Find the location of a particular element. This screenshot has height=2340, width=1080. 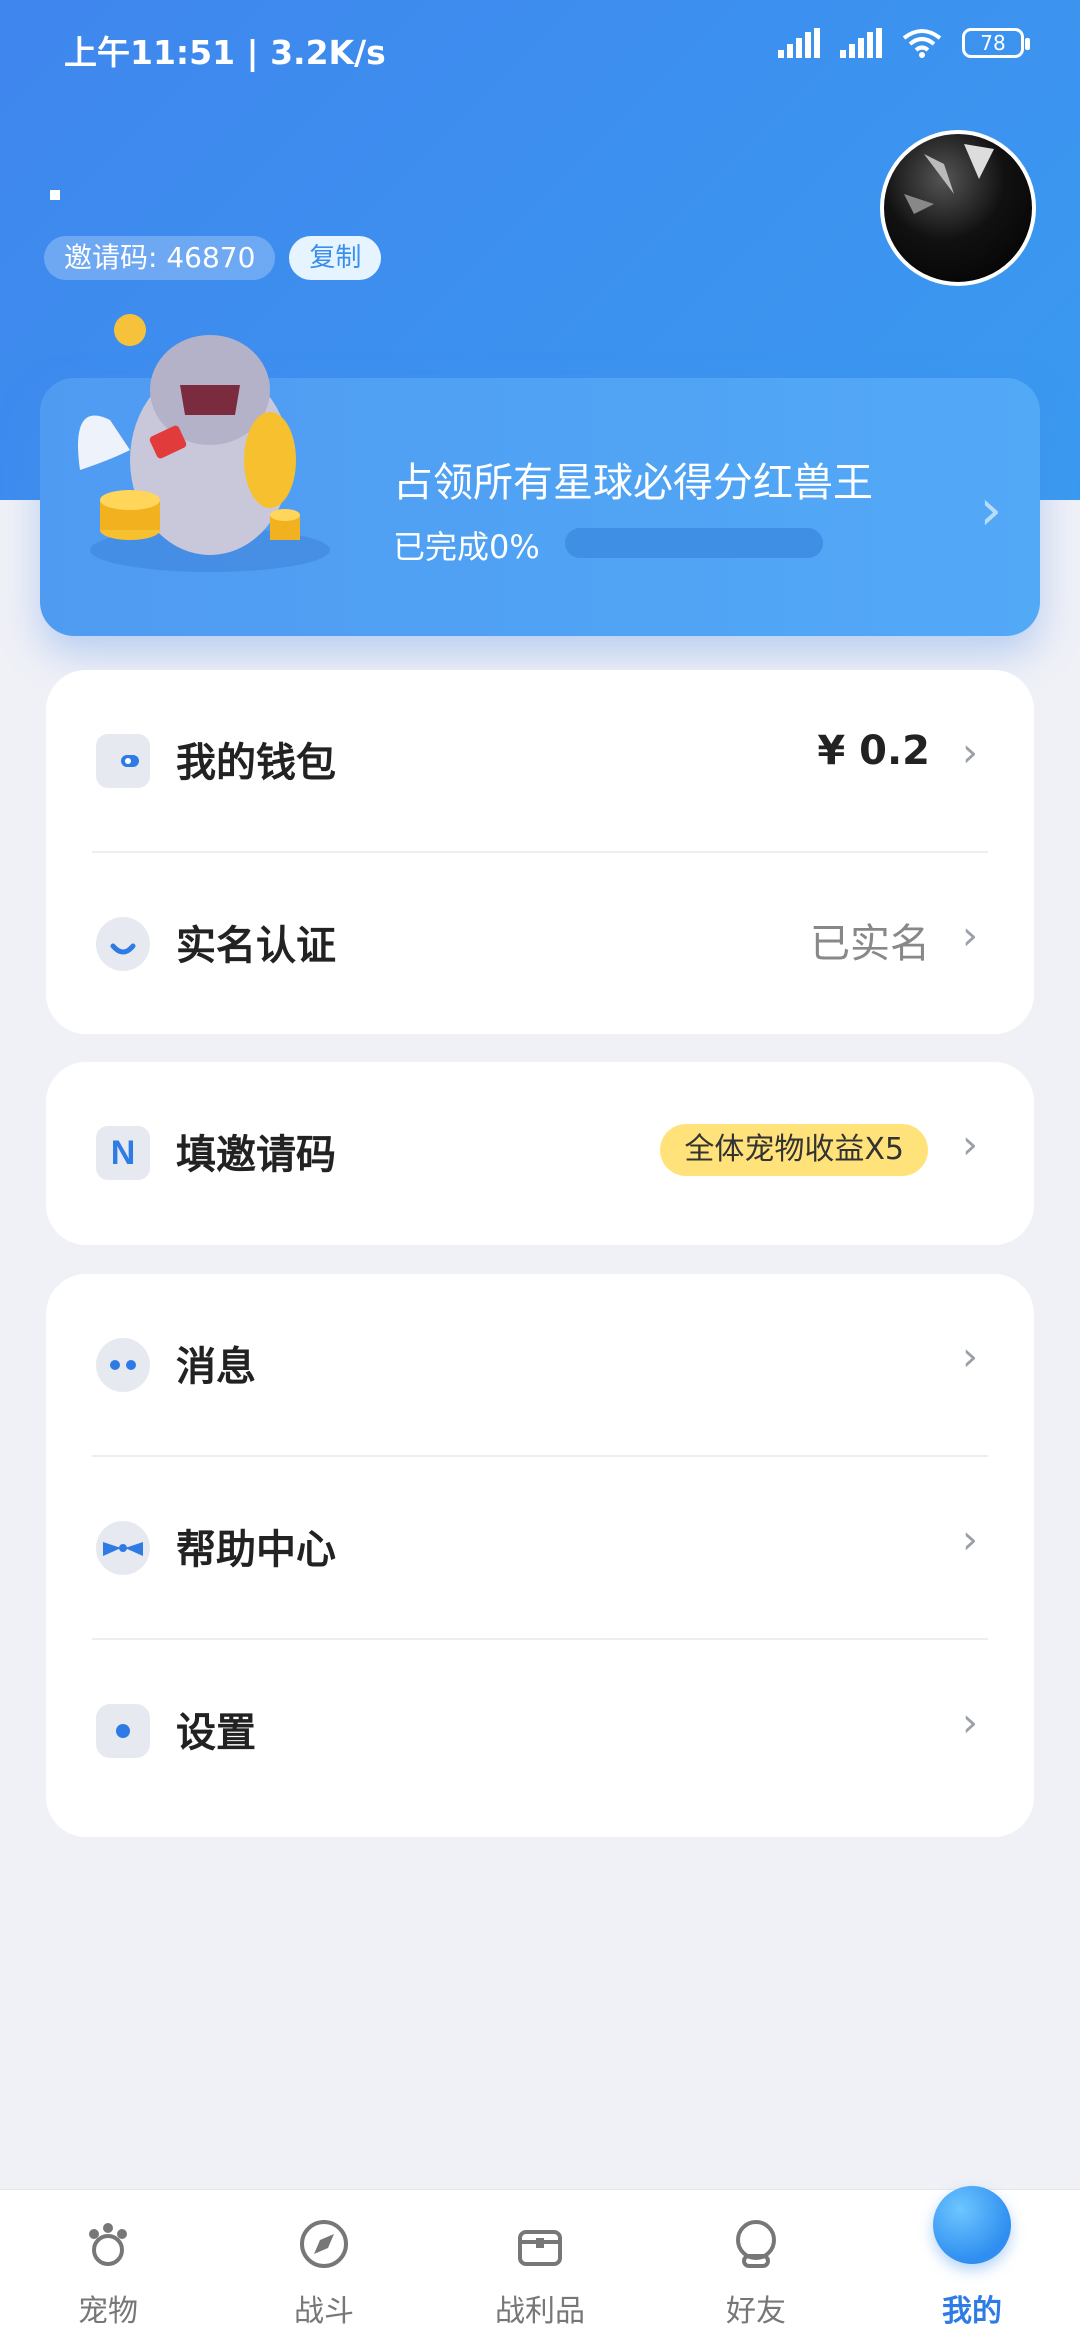

settings-label: 设置 is located at coordinates (216, 1733).